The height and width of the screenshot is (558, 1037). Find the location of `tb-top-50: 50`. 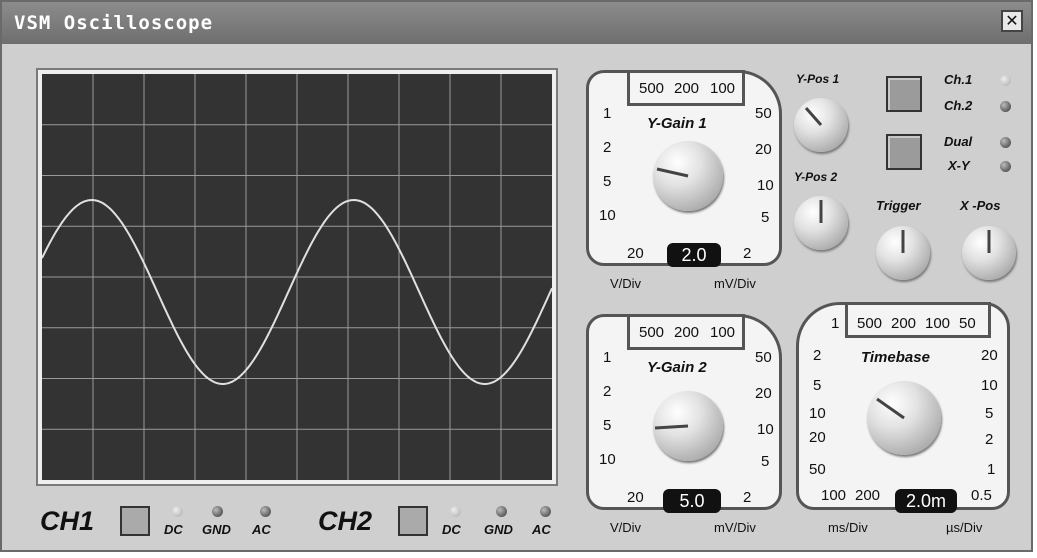

tb-top-50: 50 is located at coordinates (967, 323).